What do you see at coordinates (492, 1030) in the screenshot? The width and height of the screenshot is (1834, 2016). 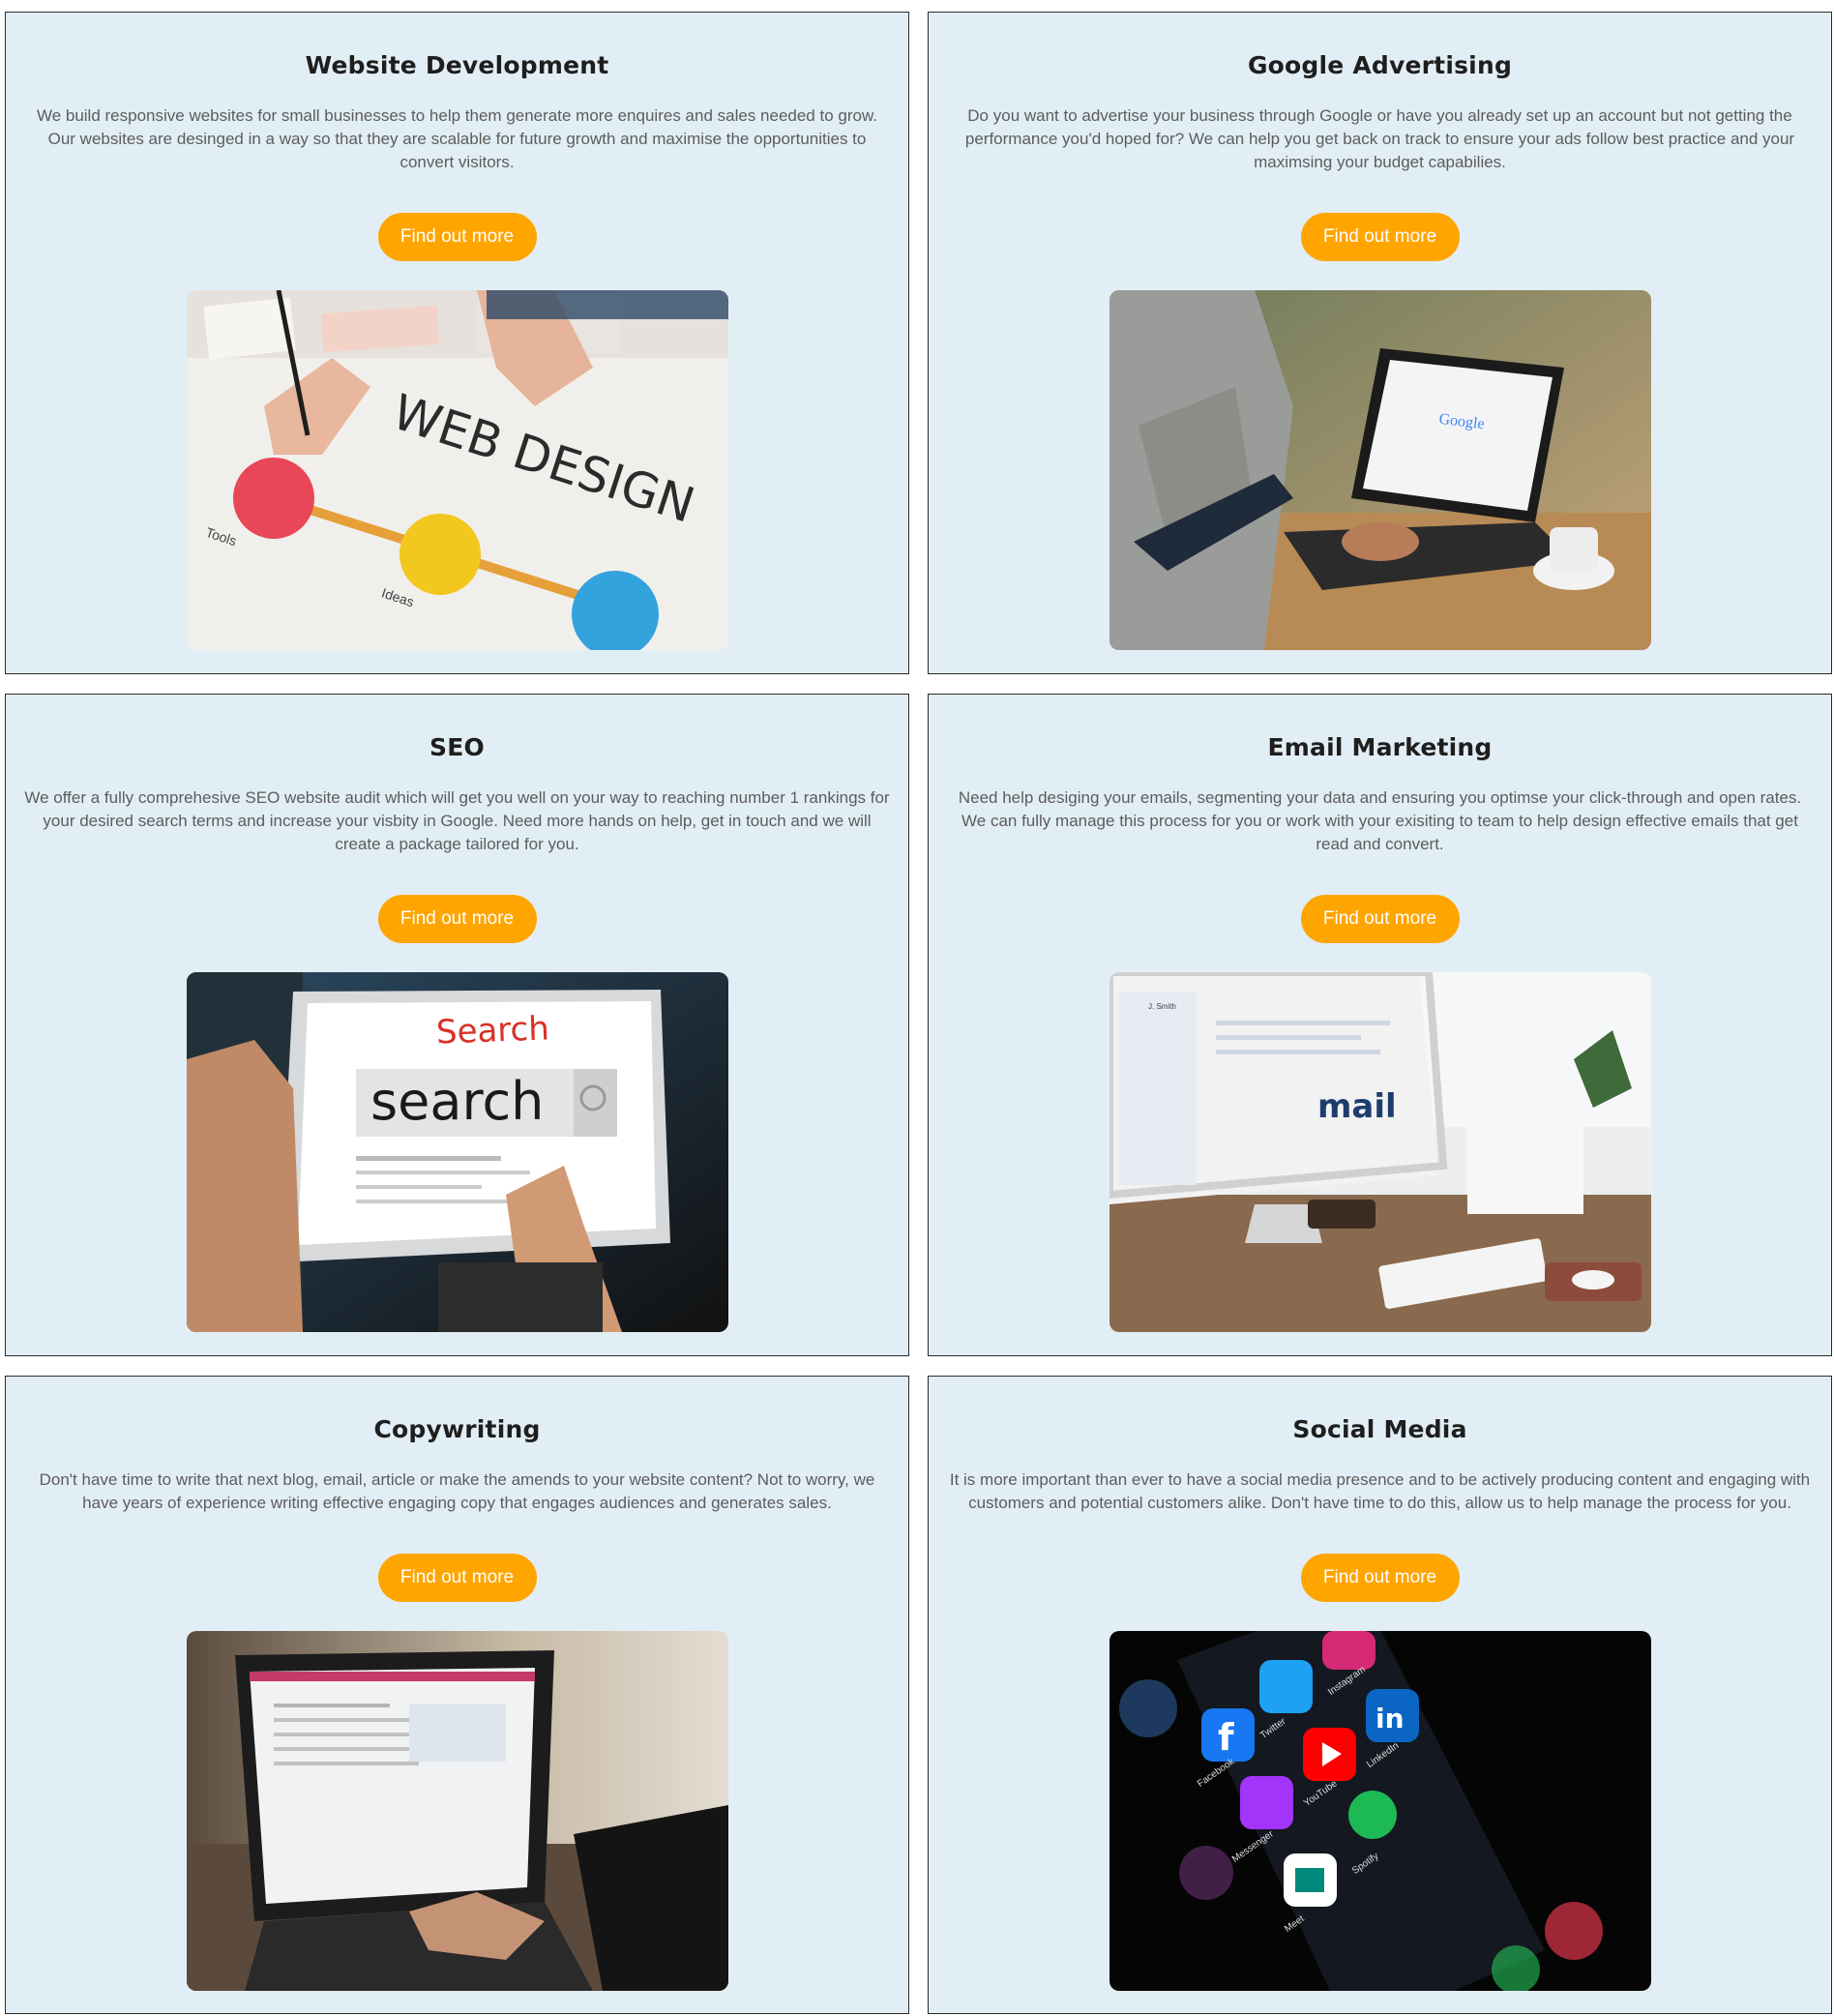 I see `search-logo: Search` at bounding box center [492, 1030].